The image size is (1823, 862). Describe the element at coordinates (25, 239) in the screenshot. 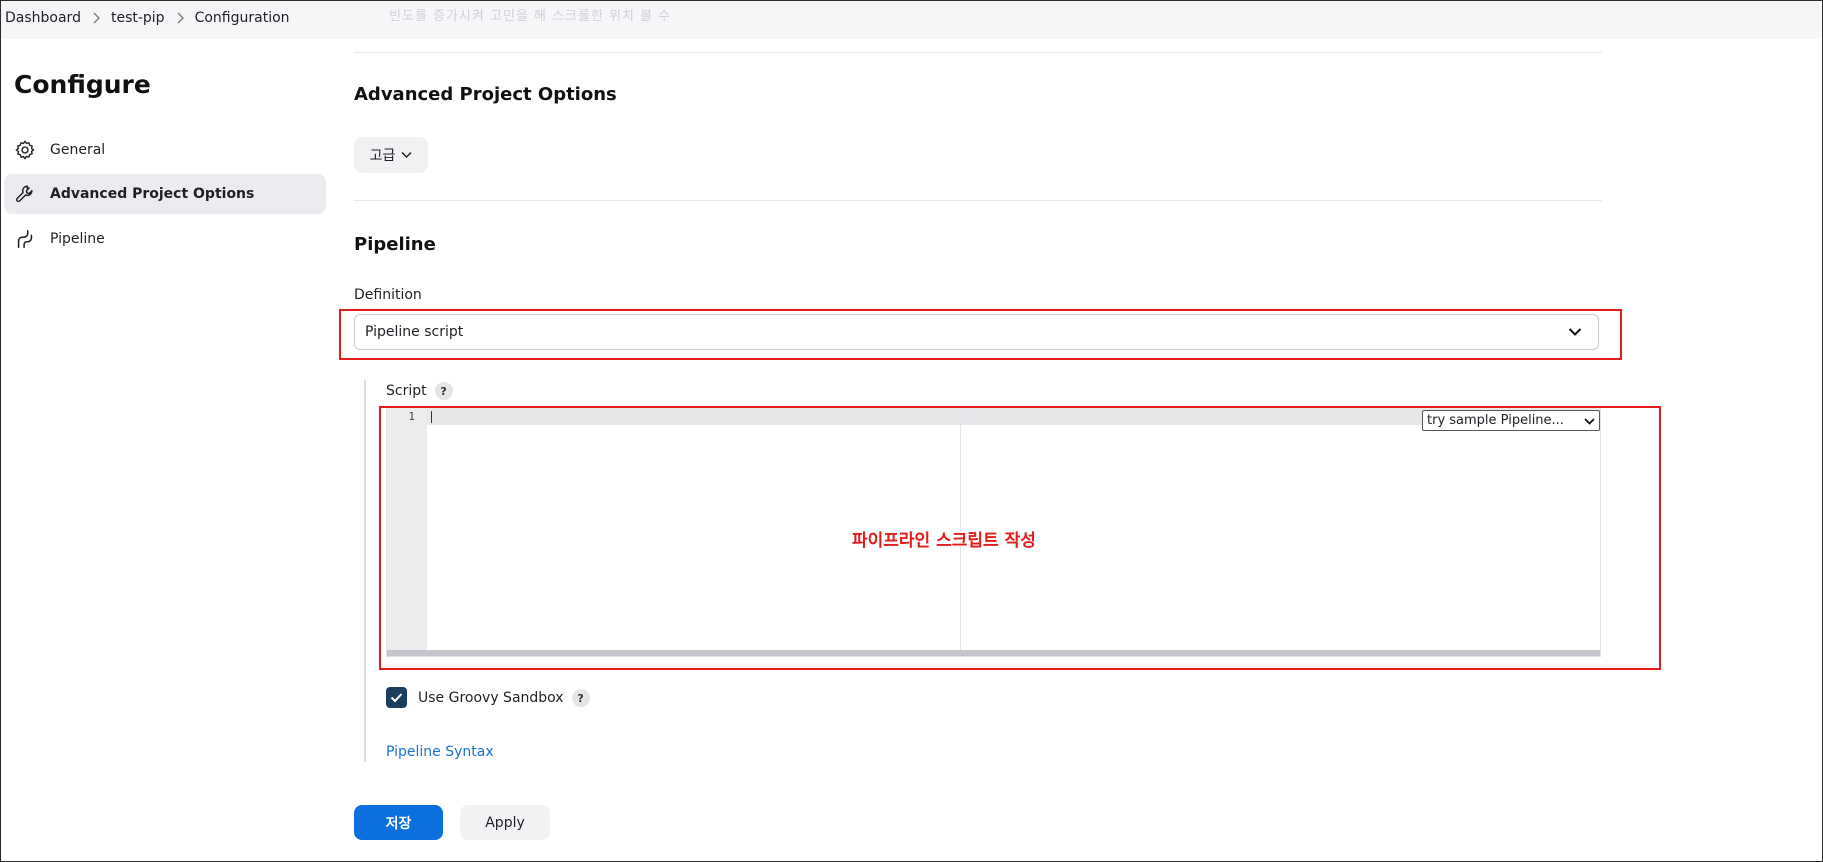

I see `pipeline-icon` at that location.